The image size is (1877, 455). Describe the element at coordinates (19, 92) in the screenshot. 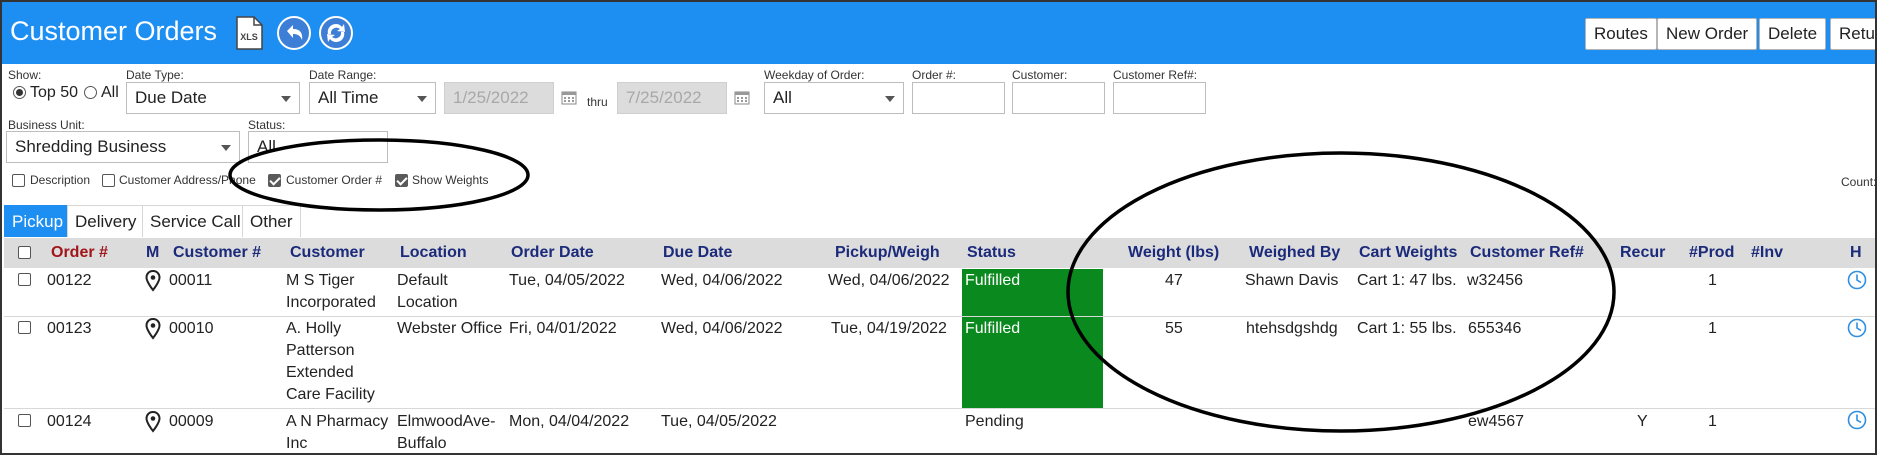

I see `show-top50-radio` at that location.